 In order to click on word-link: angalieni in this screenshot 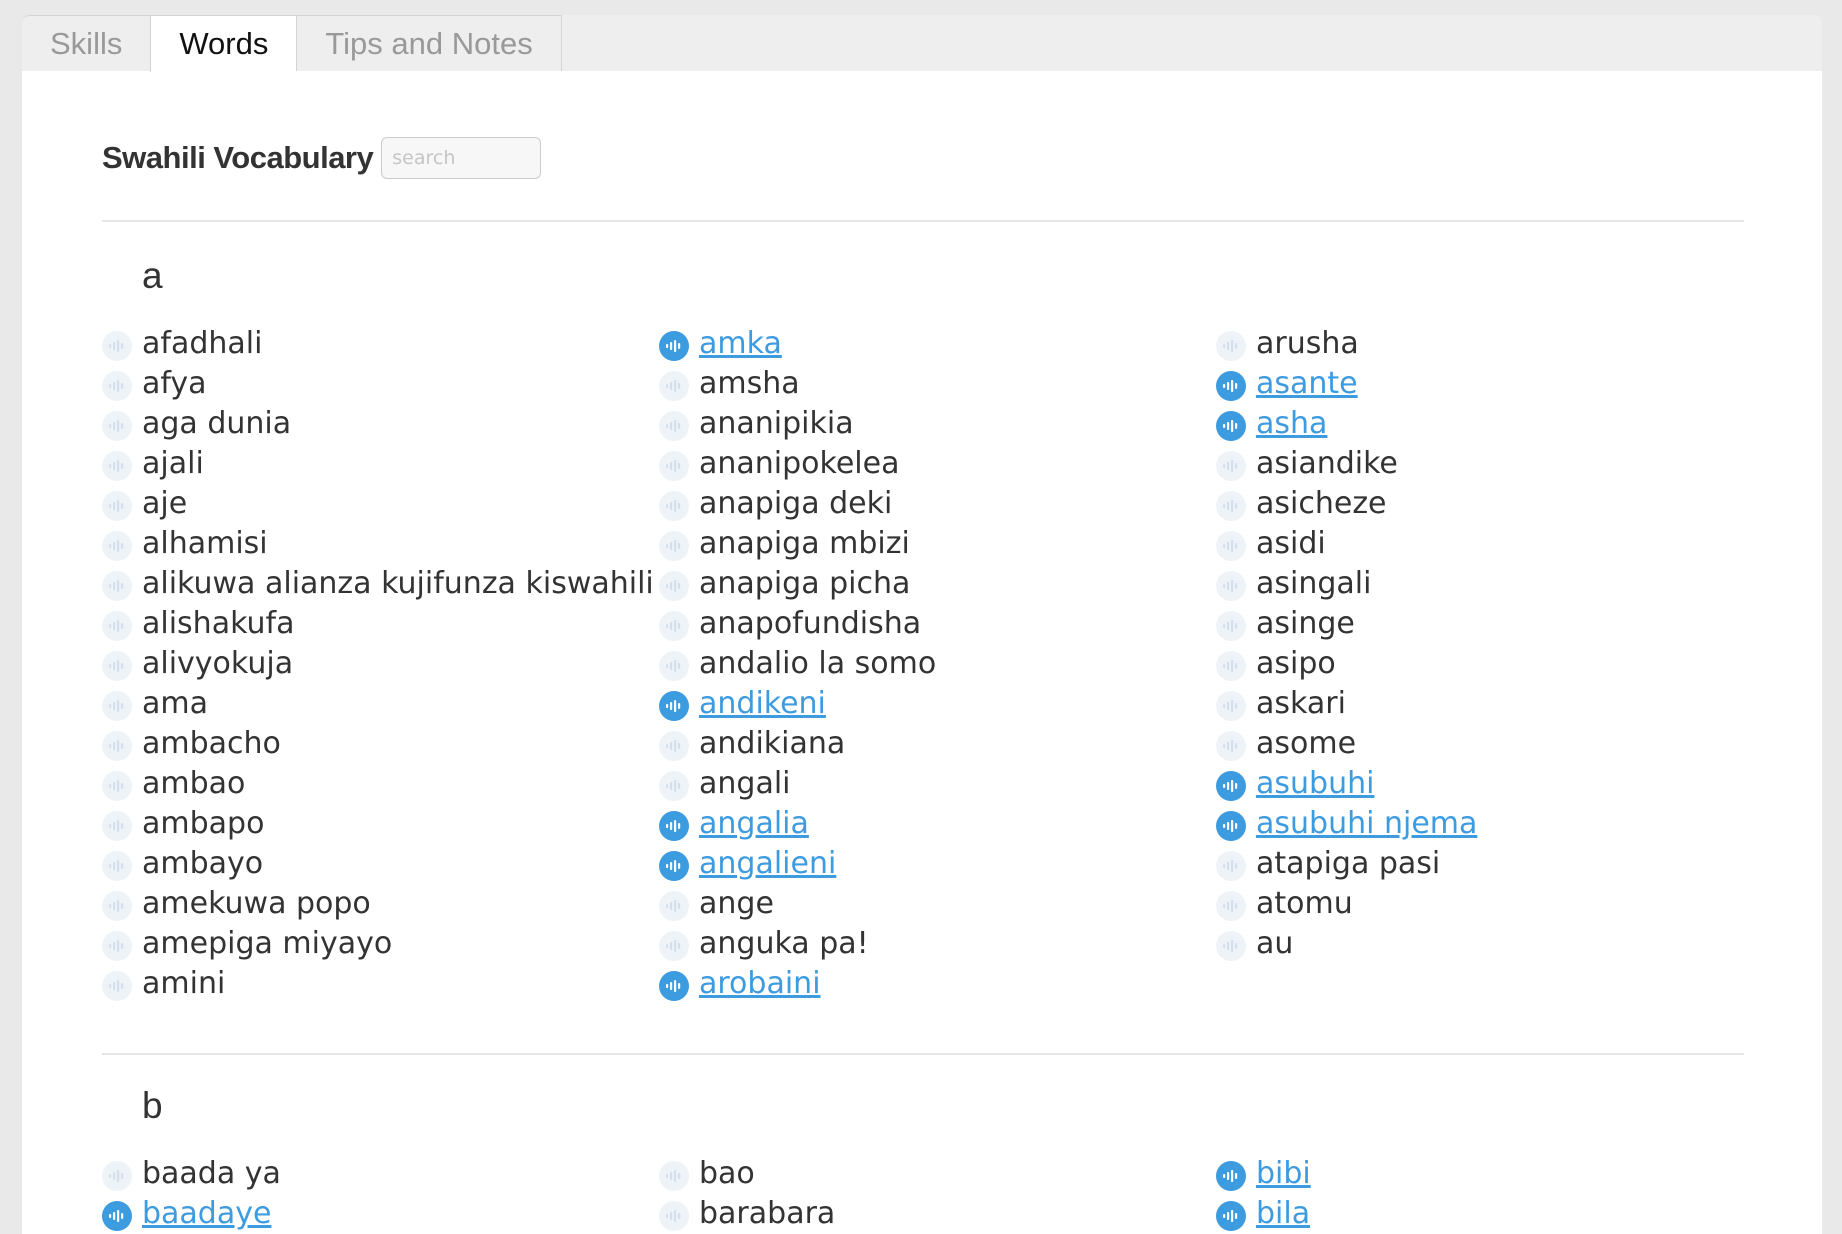, I will do `click(767, 863)`.